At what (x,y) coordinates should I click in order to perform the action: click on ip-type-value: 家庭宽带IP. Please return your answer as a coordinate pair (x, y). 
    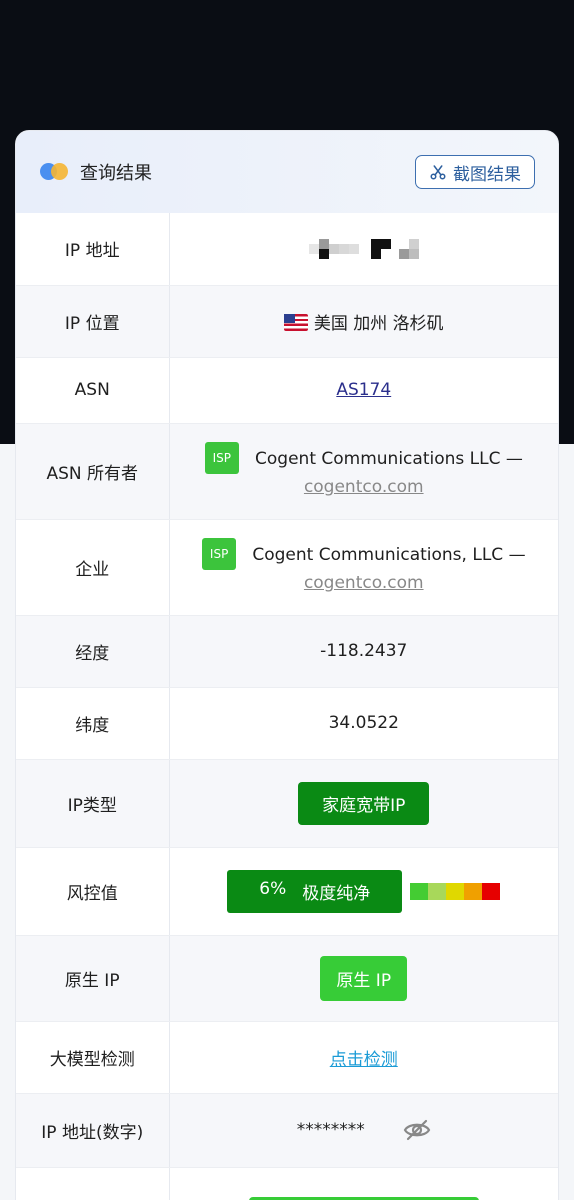
    Looking at the image, I should click on (363, 803).